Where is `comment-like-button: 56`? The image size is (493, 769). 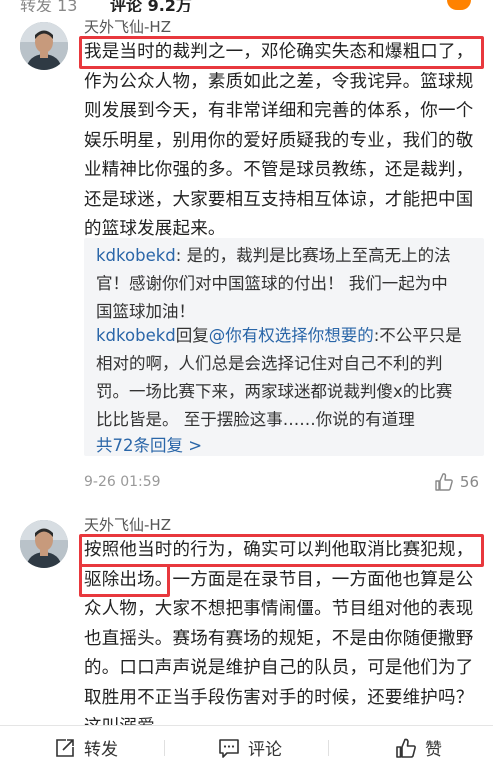
comment-like-button: 56 is located at coordinates (456, 482).